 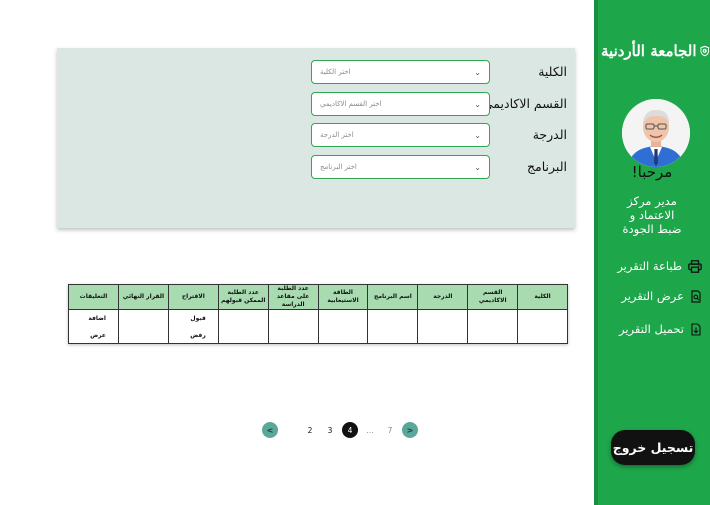 I want to click on add-comment-link: اضافة, so click(x=89, y=318).